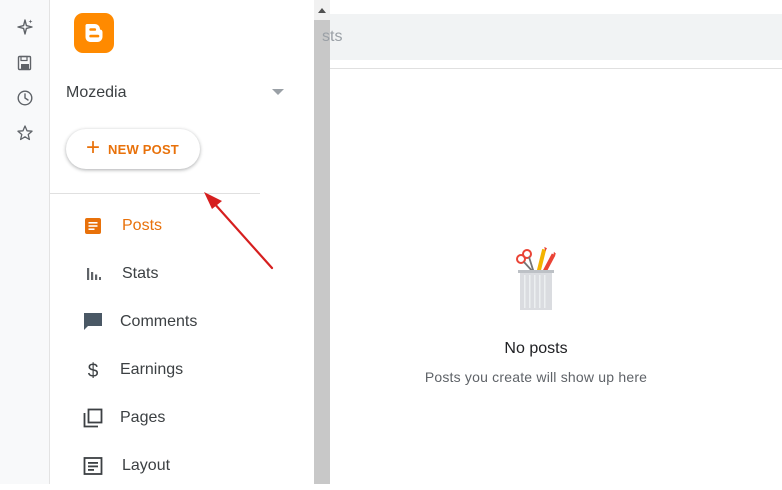  I want to click on sidebar-item-label: Comments, so click(159, 321).